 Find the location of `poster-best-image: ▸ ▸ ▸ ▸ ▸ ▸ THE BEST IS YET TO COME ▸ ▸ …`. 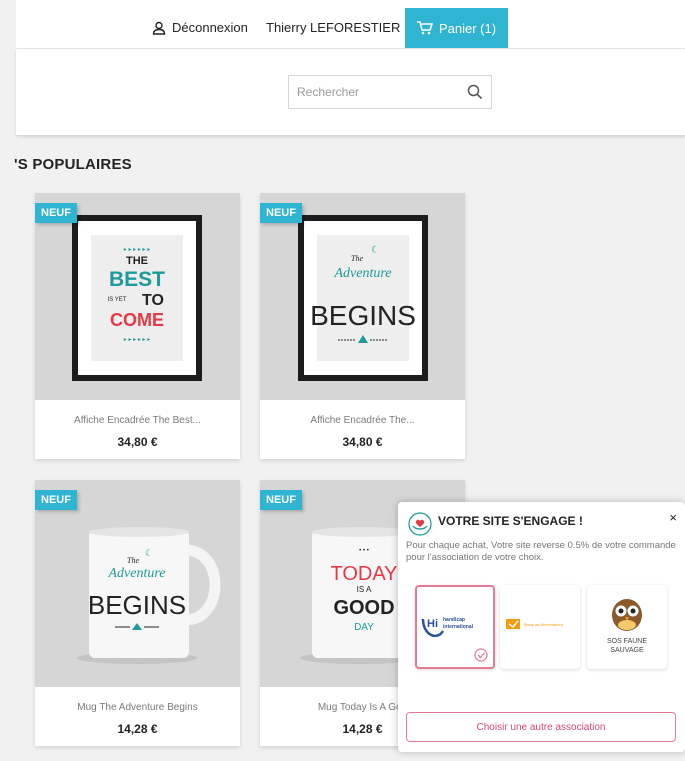

poster-best-image: ▸ ▸ ▸ ▸ ▸ ▸ THE BEST IS YET TO COME ▸ ▸ … is located at coordinates (137, 298).